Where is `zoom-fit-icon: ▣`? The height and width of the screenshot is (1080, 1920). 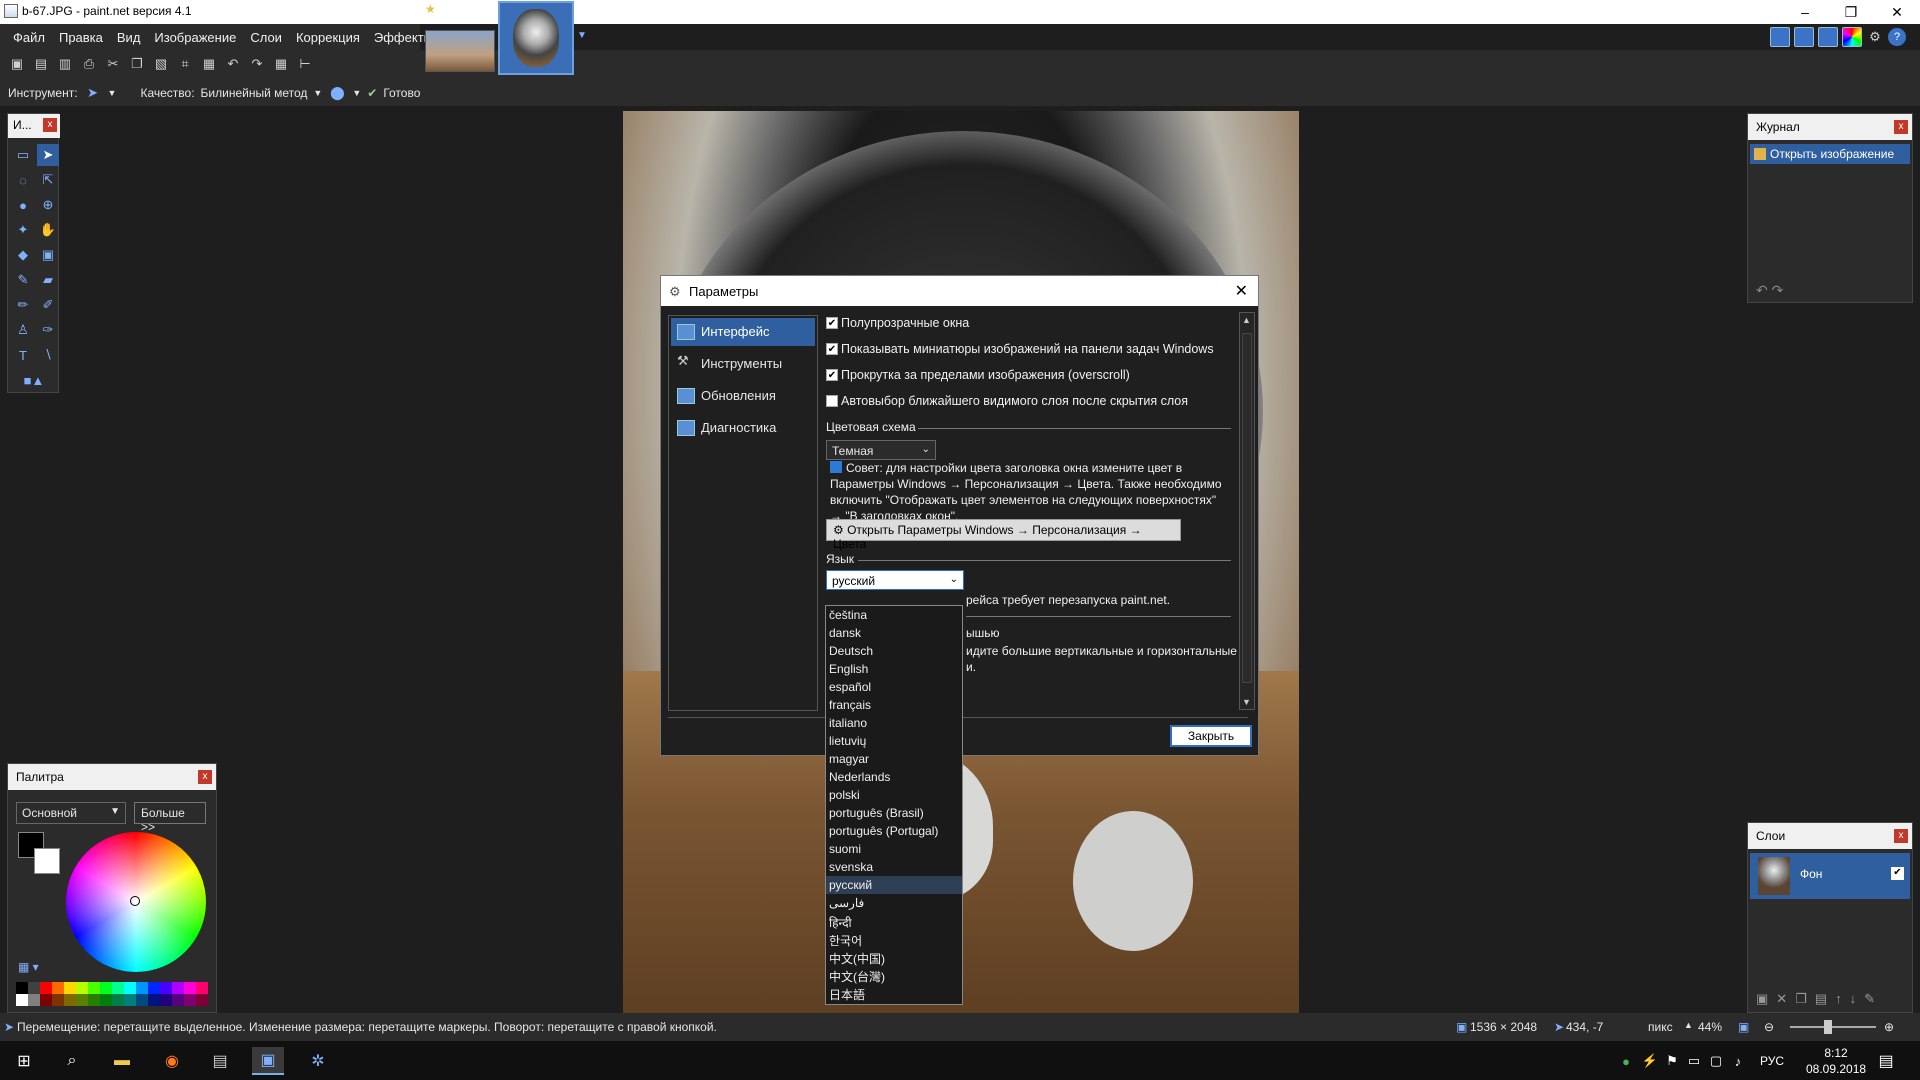 zoom-fit-icon: ▣ is located at coordinates (1743, 1027).